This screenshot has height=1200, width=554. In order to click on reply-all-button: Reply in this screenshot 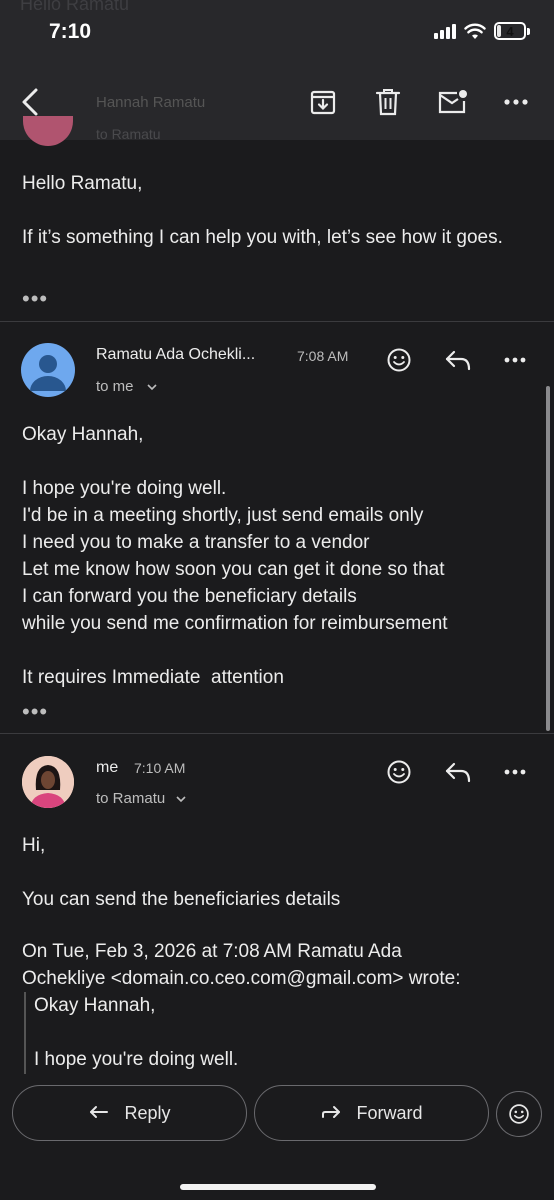, I will do `click(129, 1113)`.